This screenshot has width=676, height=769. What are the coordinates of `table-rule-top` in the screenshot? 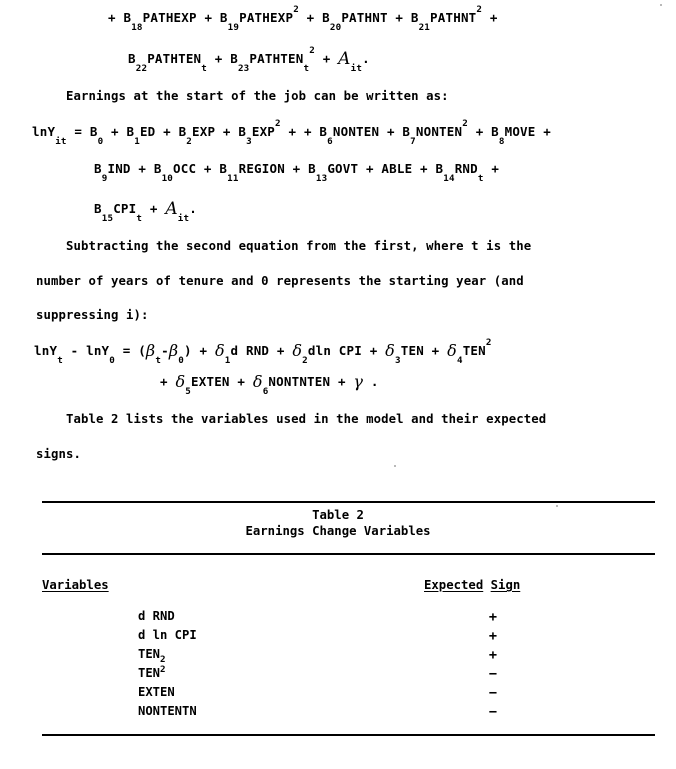 It's located at (348, 502).